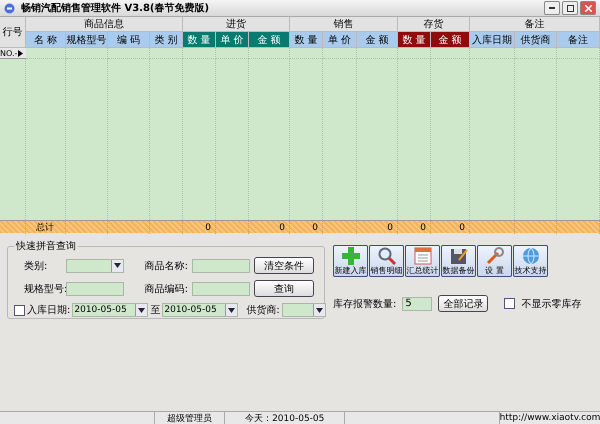 The image size is (600, 424). Describe the element at coordinates (48, 310) in the screenshot. I see `checkbox-label: 入库日期:` at that location.